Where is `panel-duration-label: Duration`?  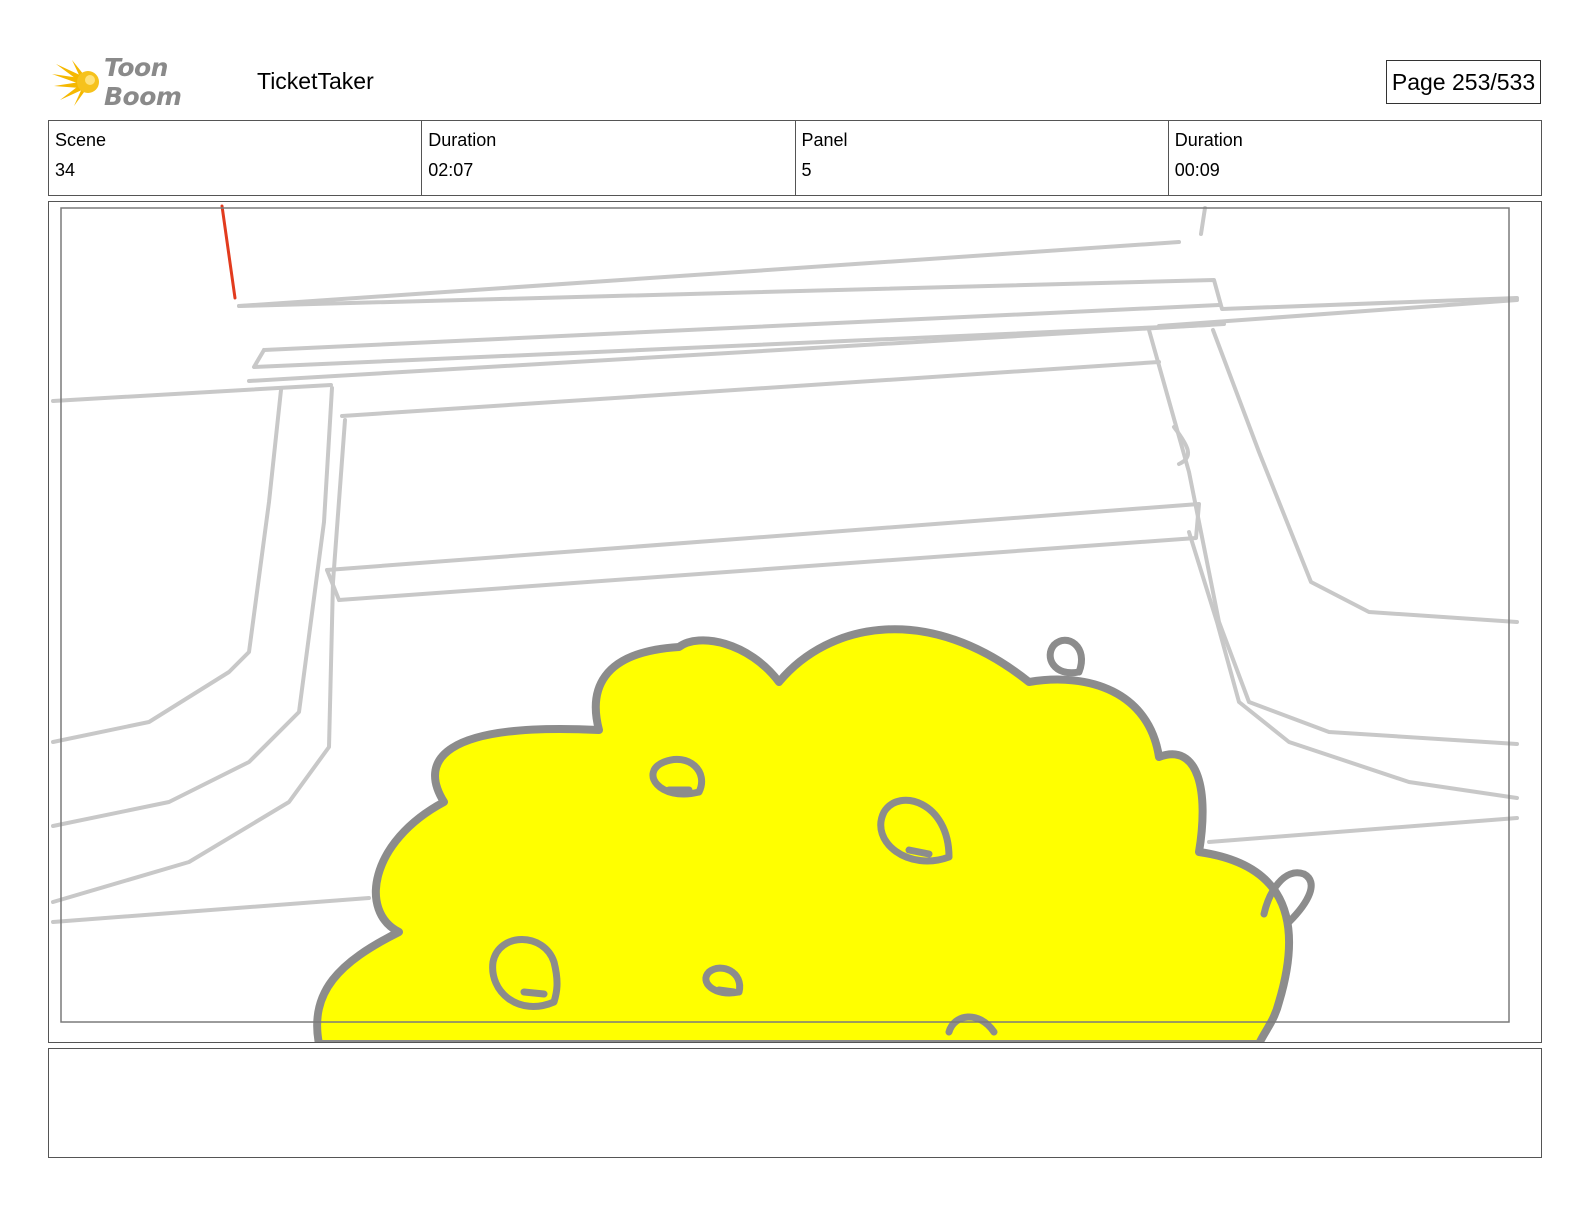
panel-duration-label: Duration is located at coordinates (1208, 140).